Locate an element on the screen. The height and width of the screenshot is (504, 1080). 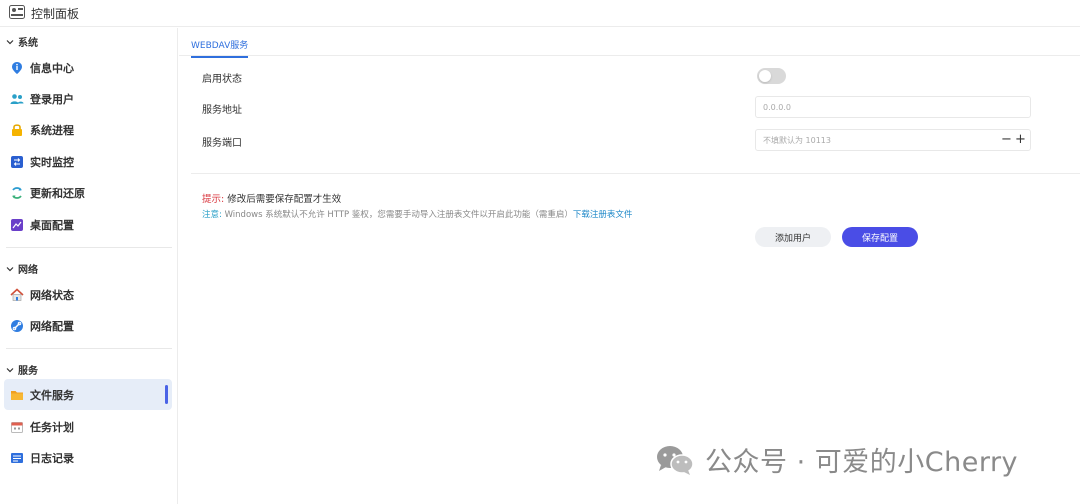
sidebar-item-desktop-config: 桌面配置 is located at coordinates (88, 224).